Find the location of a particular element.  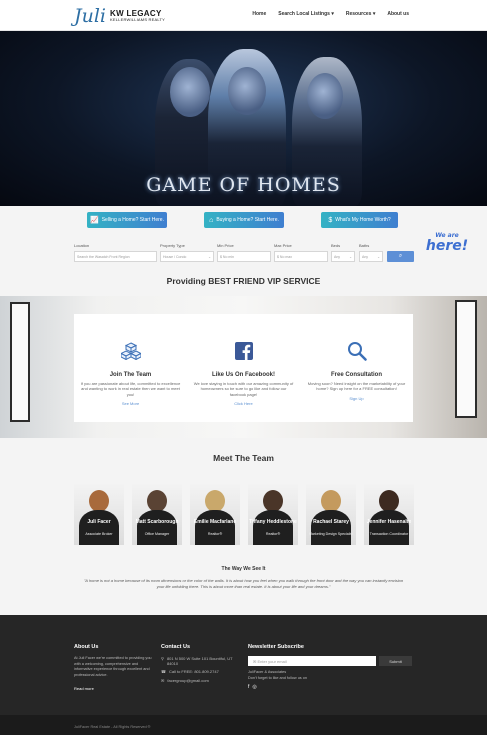

member-role: Marketing Design Specialist is located at coordinates (331, 534).